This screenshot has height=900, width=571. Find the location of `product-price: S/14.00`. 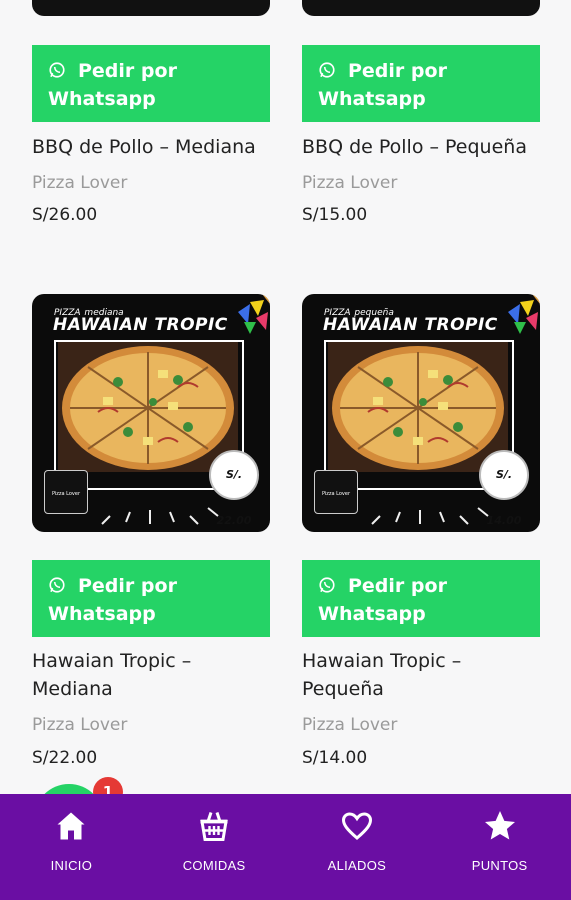

product-price: S/14.00 is located at coordinates (335, 758).